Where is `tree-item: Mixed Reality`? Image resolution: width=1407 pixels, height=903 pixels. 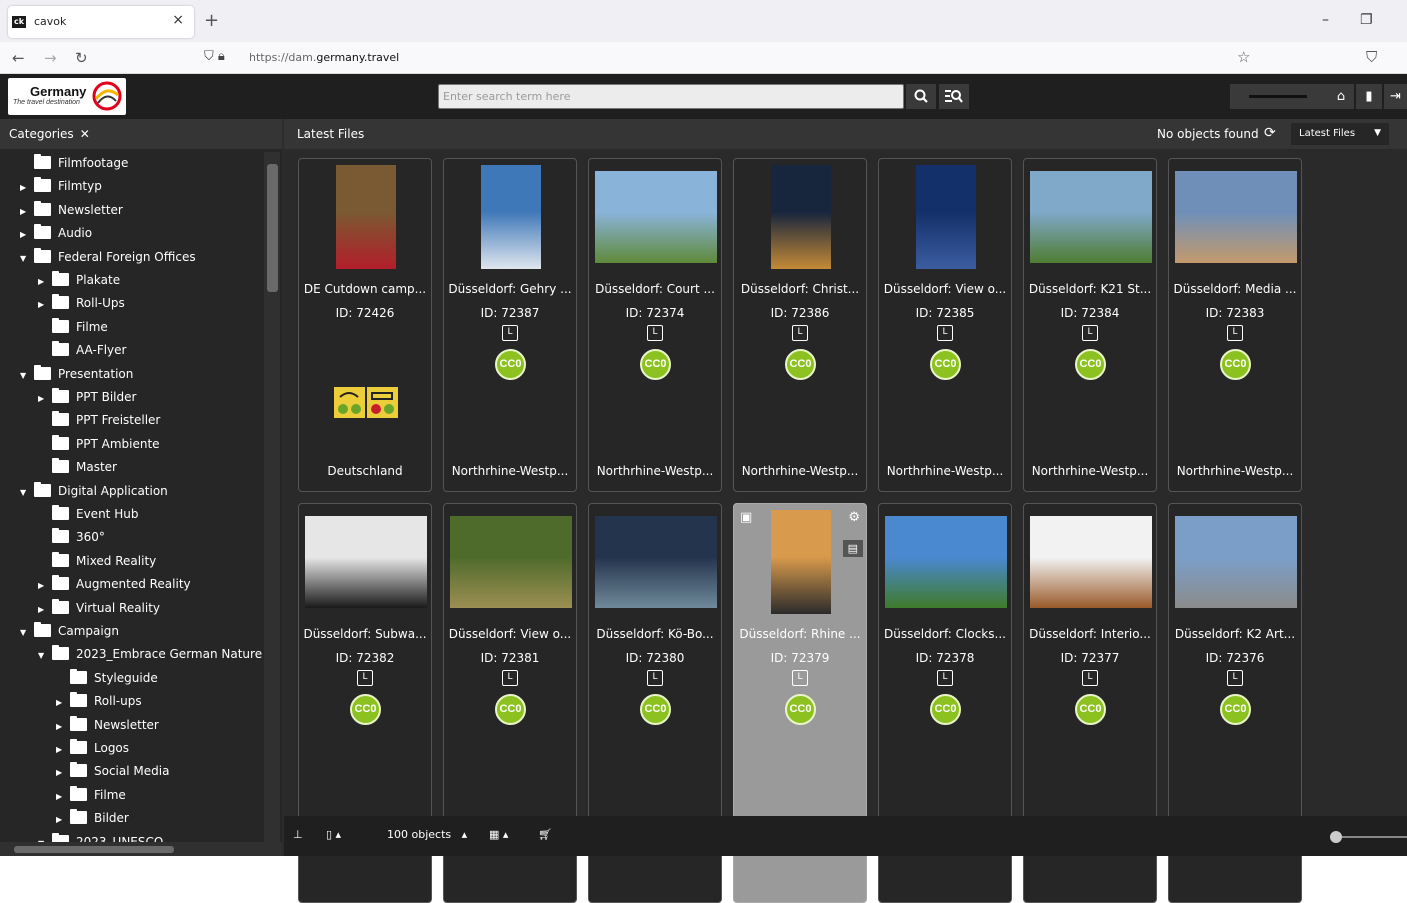
tree-item: Mixed Reality is located at coordinates (97, 562).